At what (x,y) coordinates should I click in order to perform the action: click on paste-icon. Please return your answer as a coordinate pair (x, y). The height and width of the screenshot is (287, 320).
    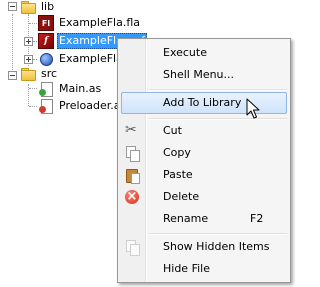
    Looking at the image, I should click on (132, 175).